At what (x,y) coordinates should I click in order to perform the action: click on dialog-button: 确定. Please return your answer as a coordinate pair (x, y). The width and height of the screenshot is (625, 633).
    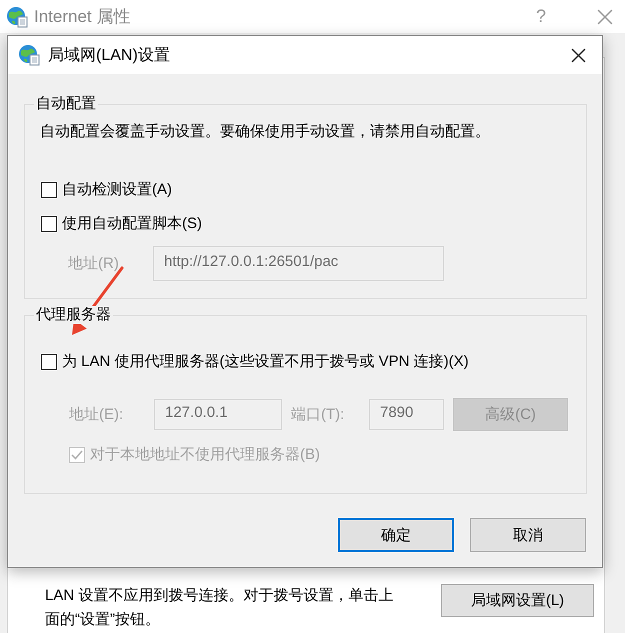
    Looking at the image, I should click on (396, 535).